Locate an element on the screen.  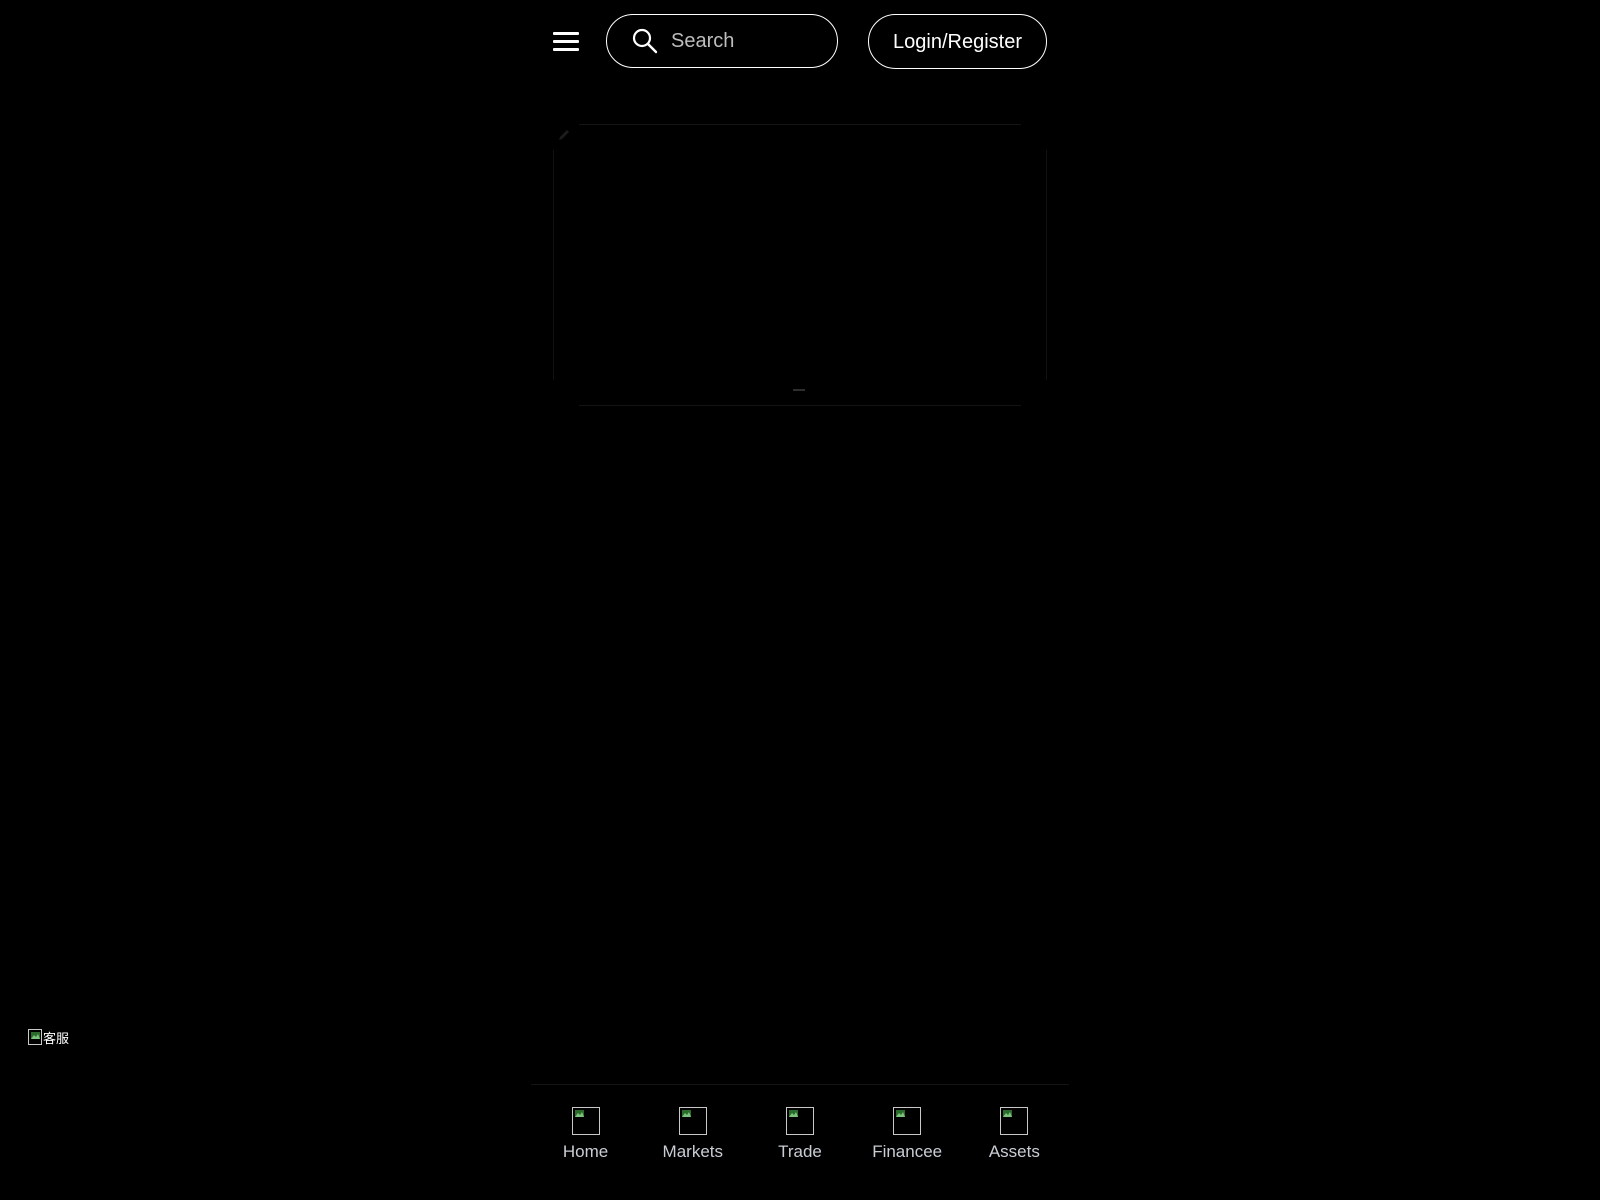
carousel-indicator is located at coordinates (799, 390).